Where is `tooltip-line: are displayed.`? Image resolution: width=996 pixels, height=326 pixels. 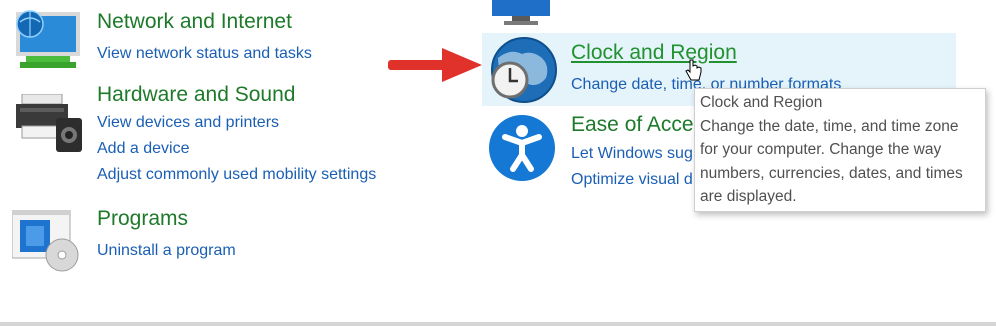
tooltip-line: are displayed. is located at coordinates (748, 196).